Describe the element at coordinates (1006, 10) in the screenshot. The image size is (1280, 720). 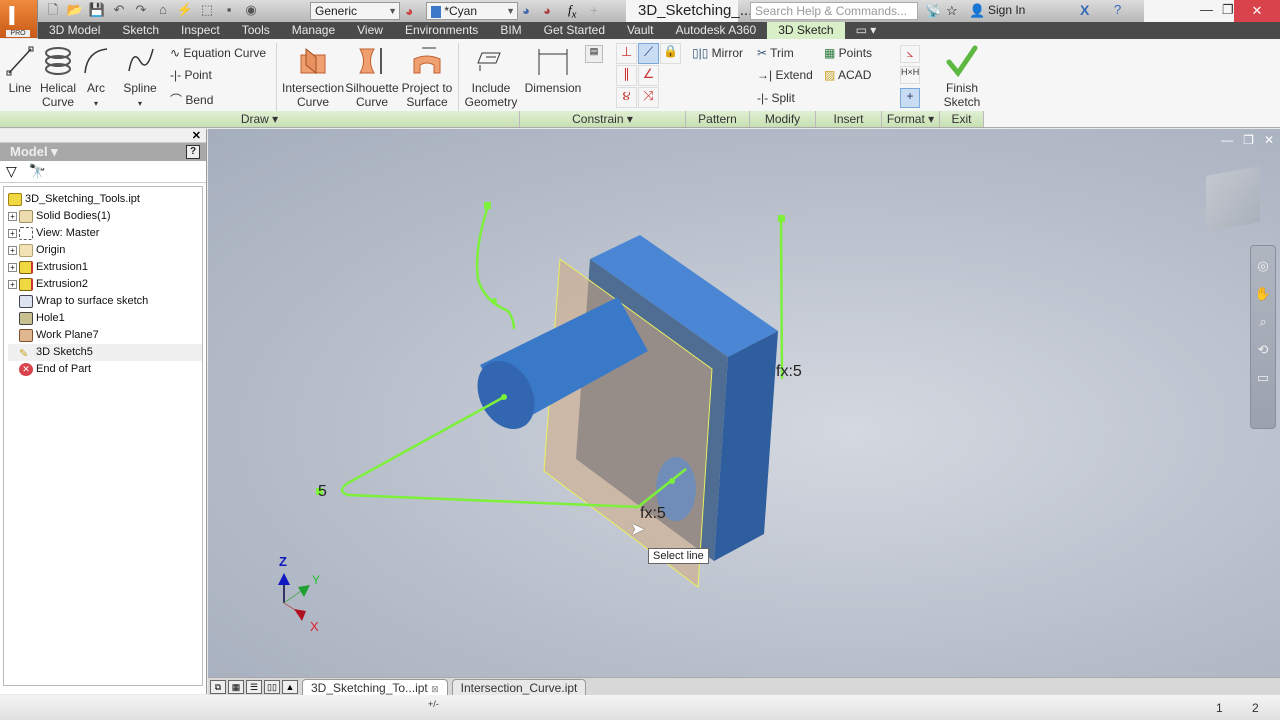
I see `sign-in-button: Sign In` at that location.